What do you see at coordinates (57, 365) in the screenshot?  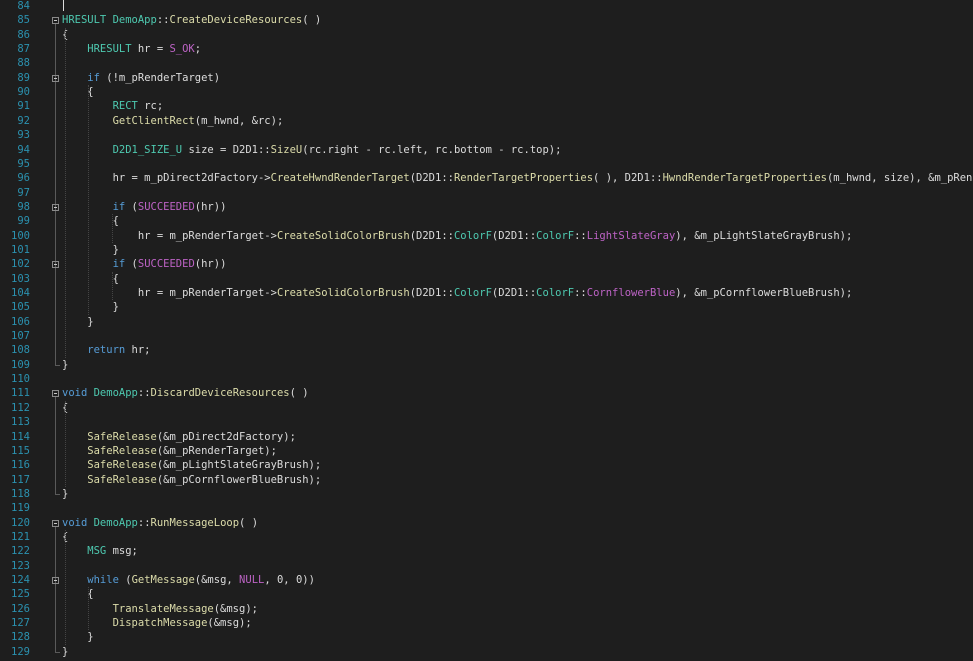 I see `fold-region-end` at bounding box center [57, 365].